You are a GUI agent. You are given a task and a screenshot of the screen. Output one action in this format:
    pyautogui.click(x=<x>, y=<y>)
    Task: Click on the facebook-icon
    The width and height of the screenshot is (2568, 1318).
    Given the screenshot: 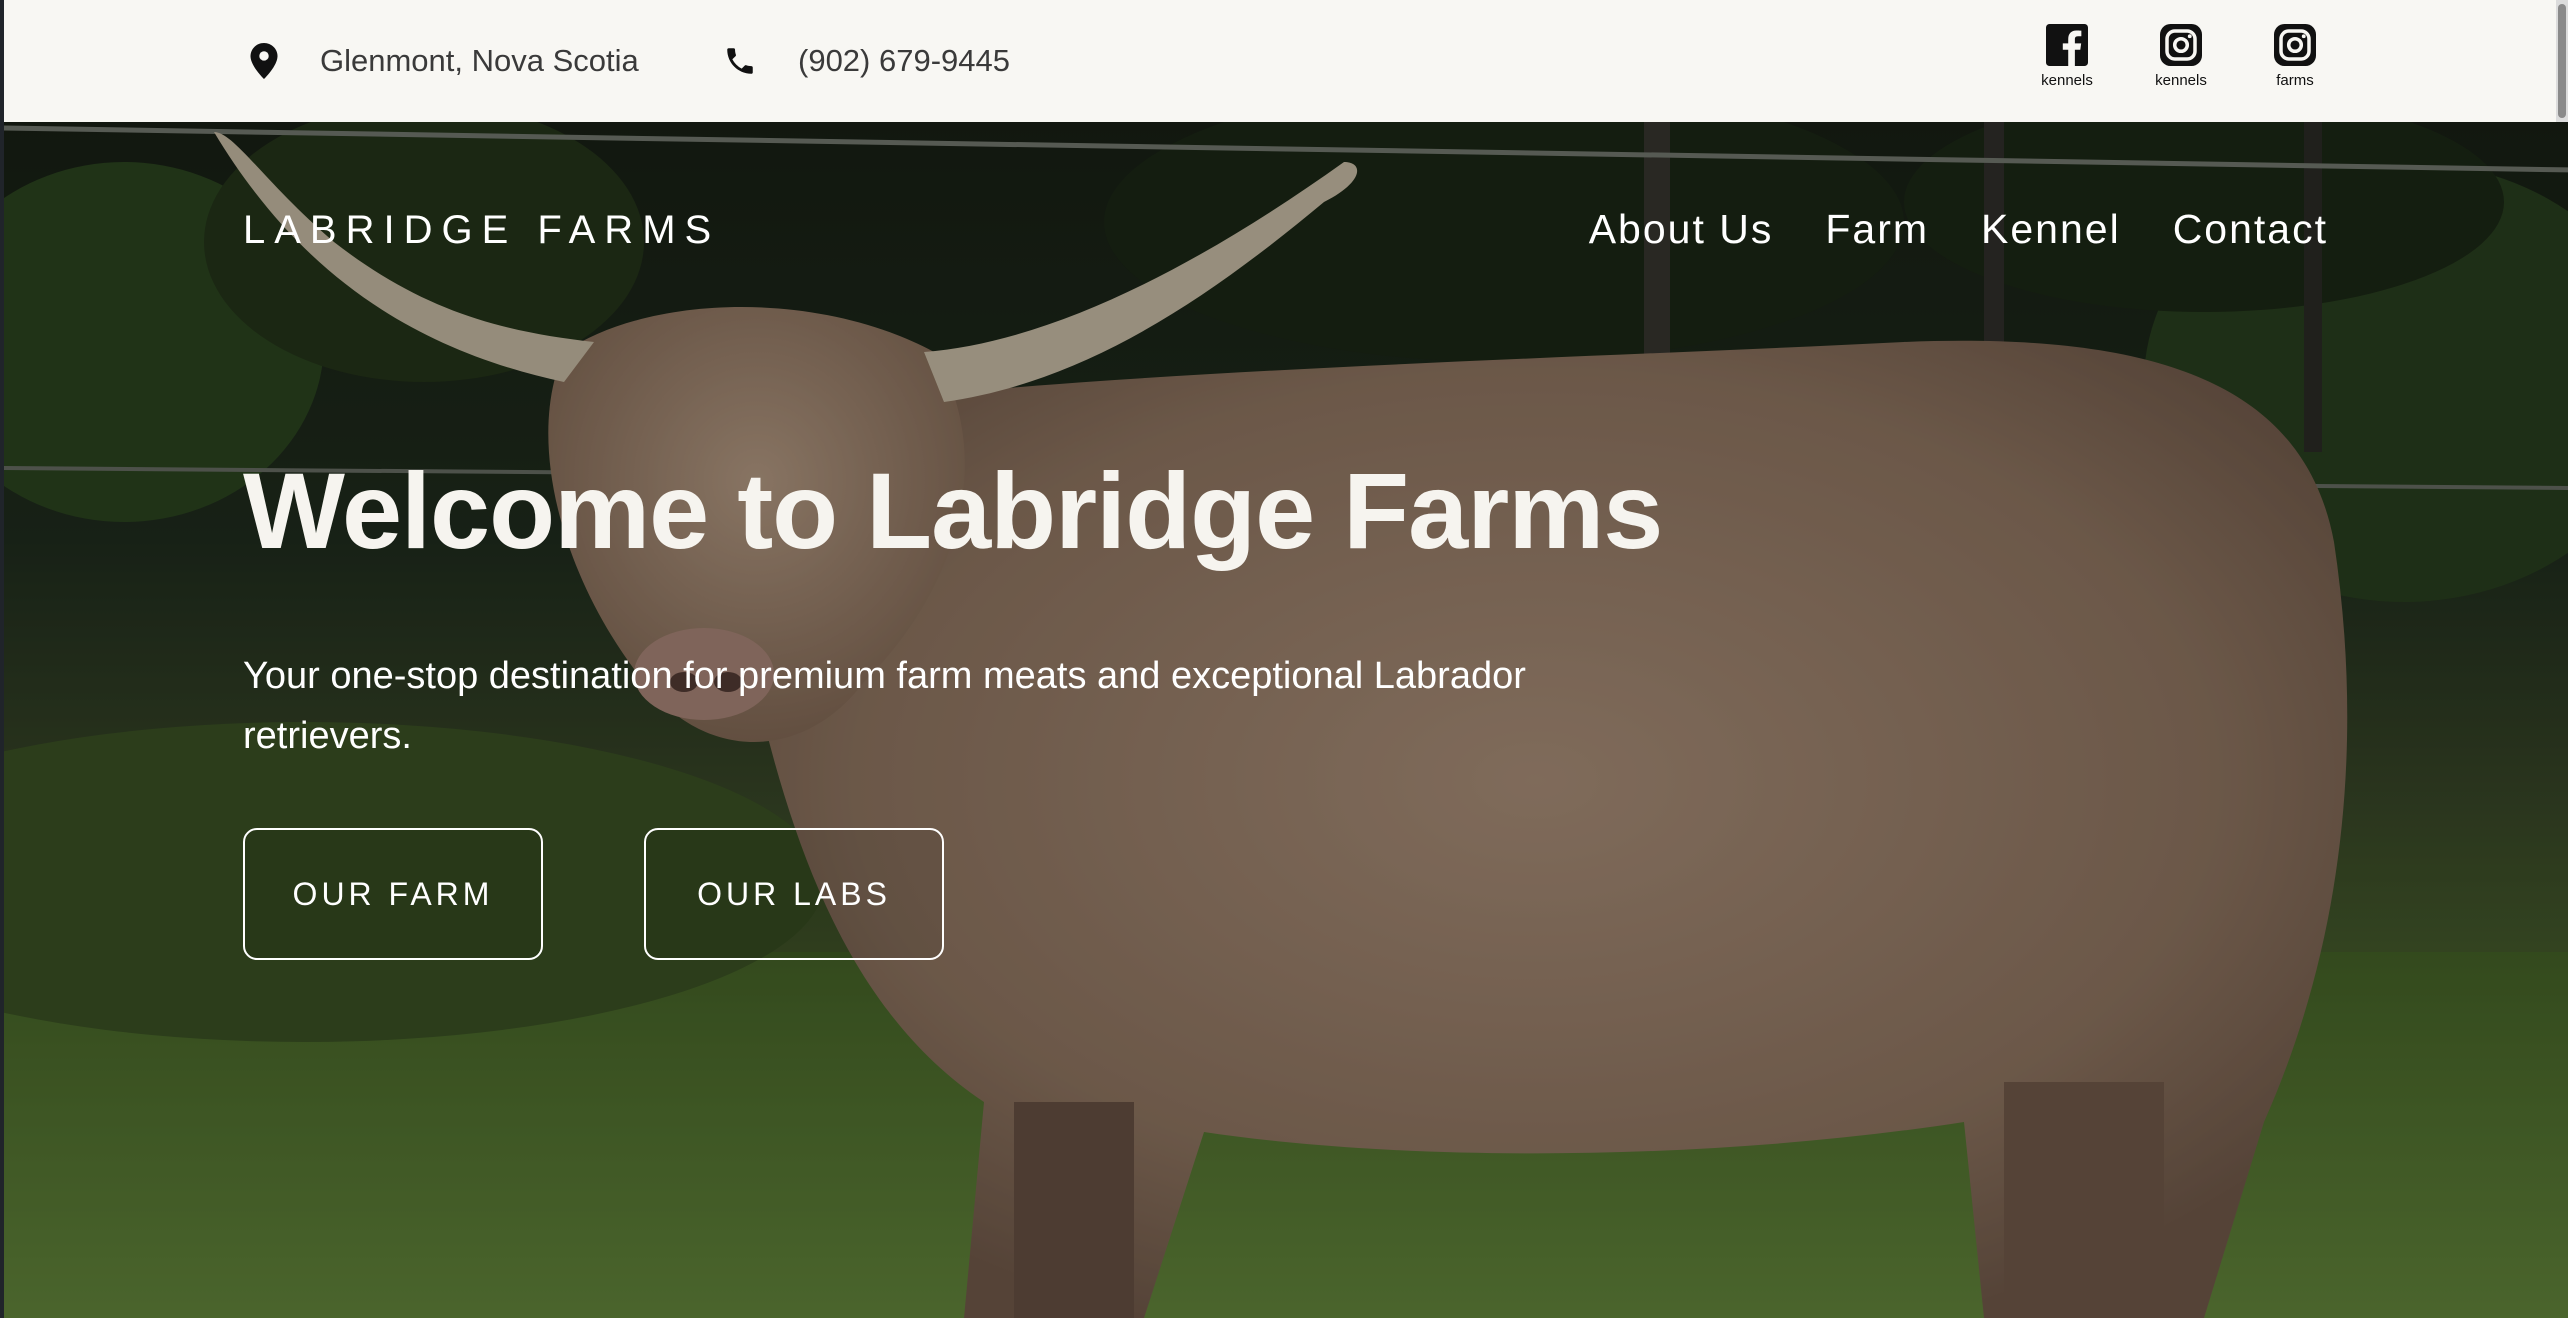 What is the action you would take?
    pyautogui.click(x=2067, y=45)
    